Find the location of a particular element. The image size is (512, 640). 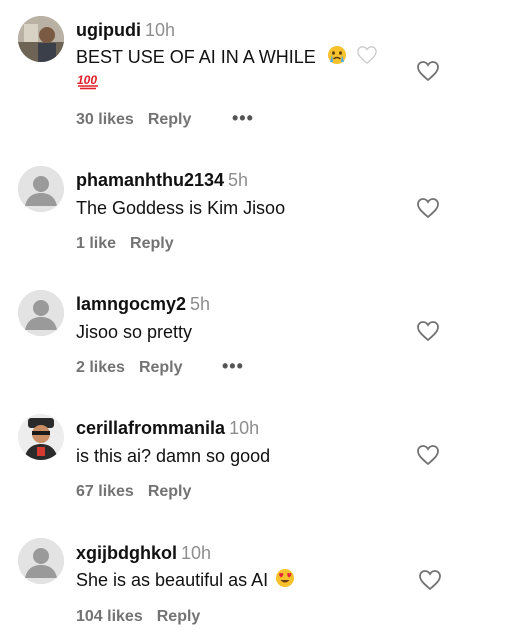

comment-body: is this ai? damn so good is located at coordinates (173, 456).